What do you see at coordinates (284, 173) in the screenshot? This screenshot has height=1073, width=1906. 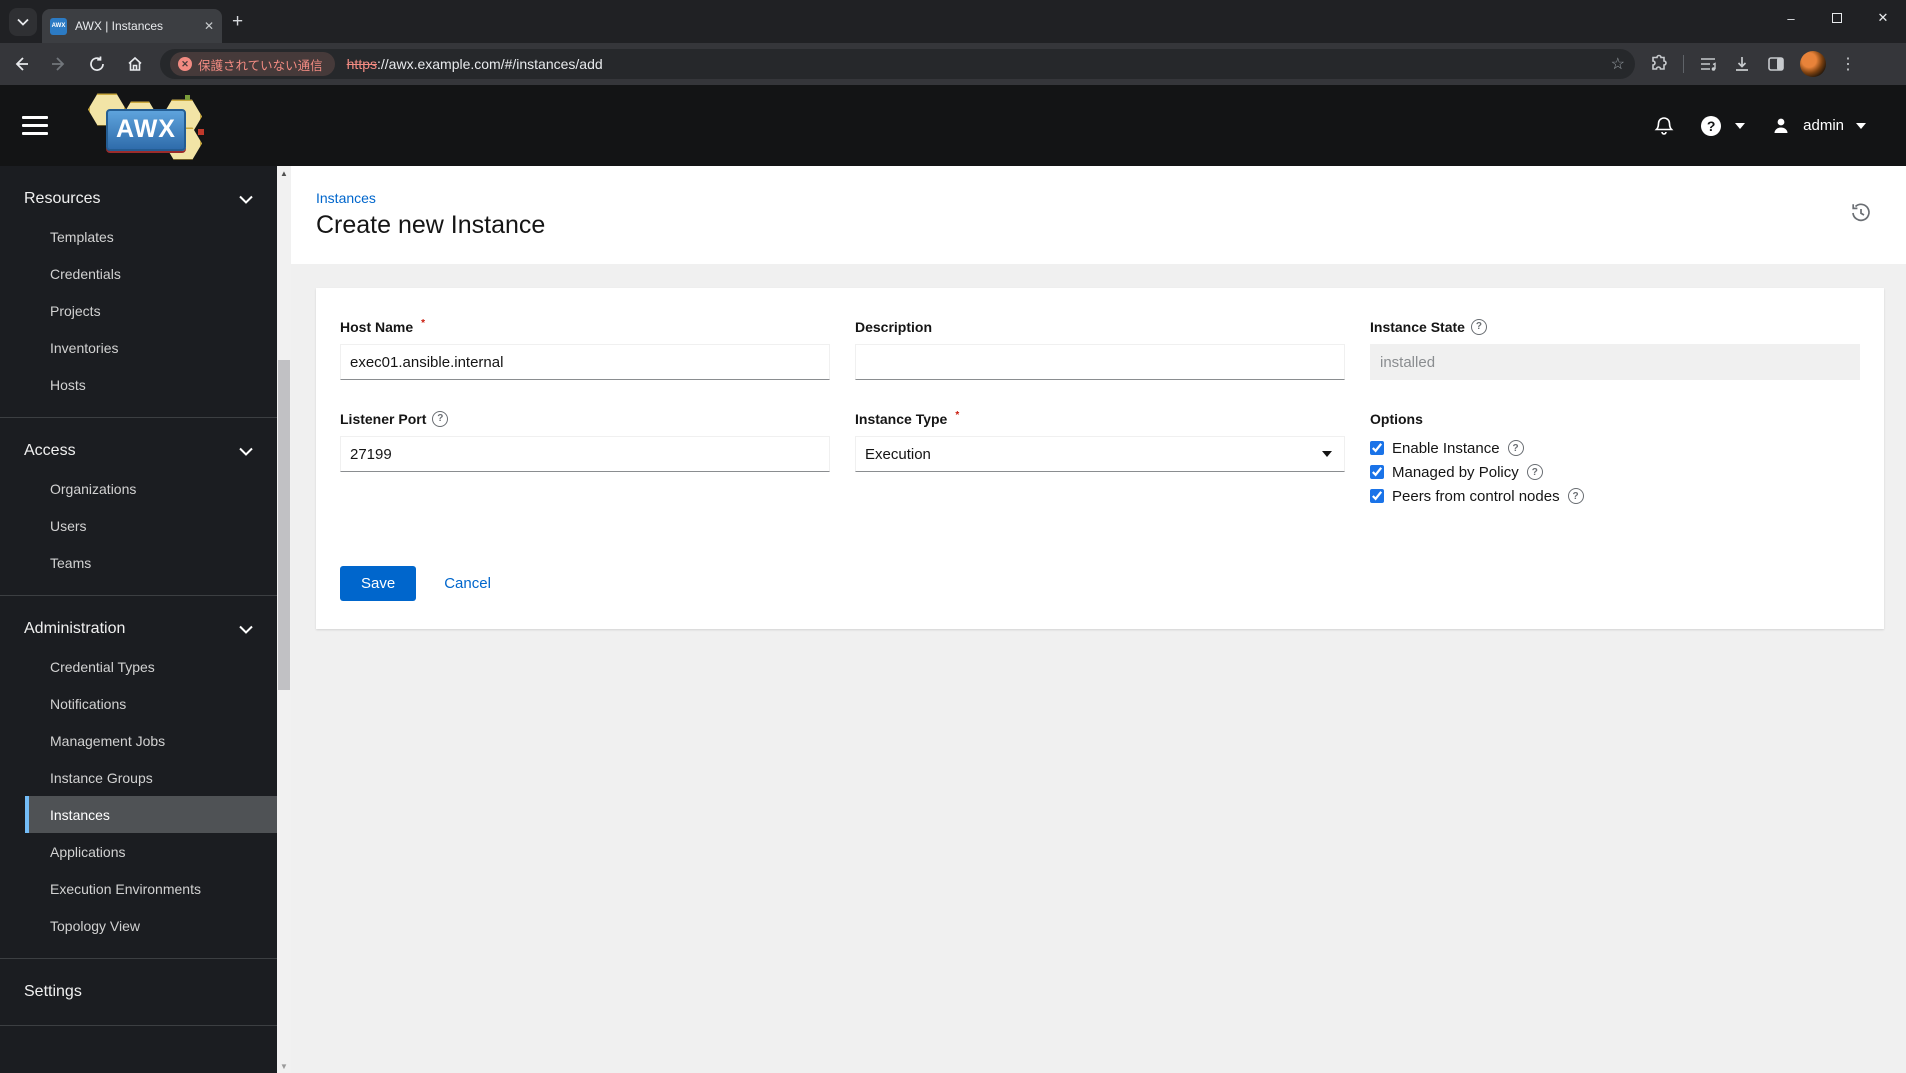 I see `scrollbar-up-arrow: ▲` at bounding box center [284, 173].